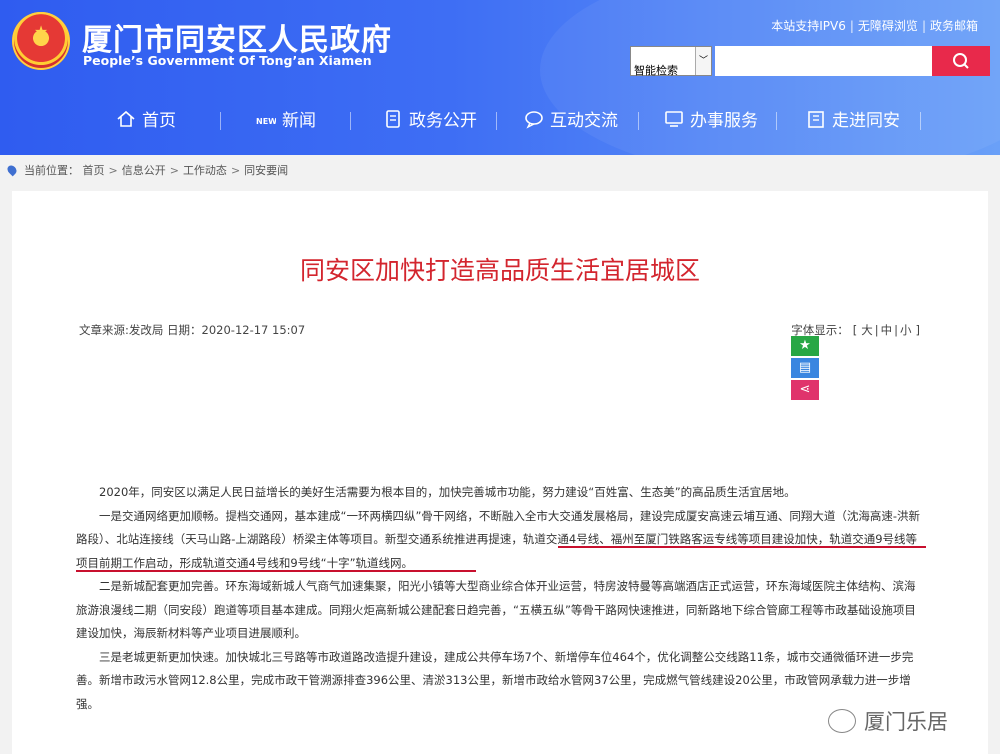 This screenshot has width=1000, height=754. What do you see at coordinates (393, 119) in the screenshot?
I see `document-icon` at bounding box center [393, 119].